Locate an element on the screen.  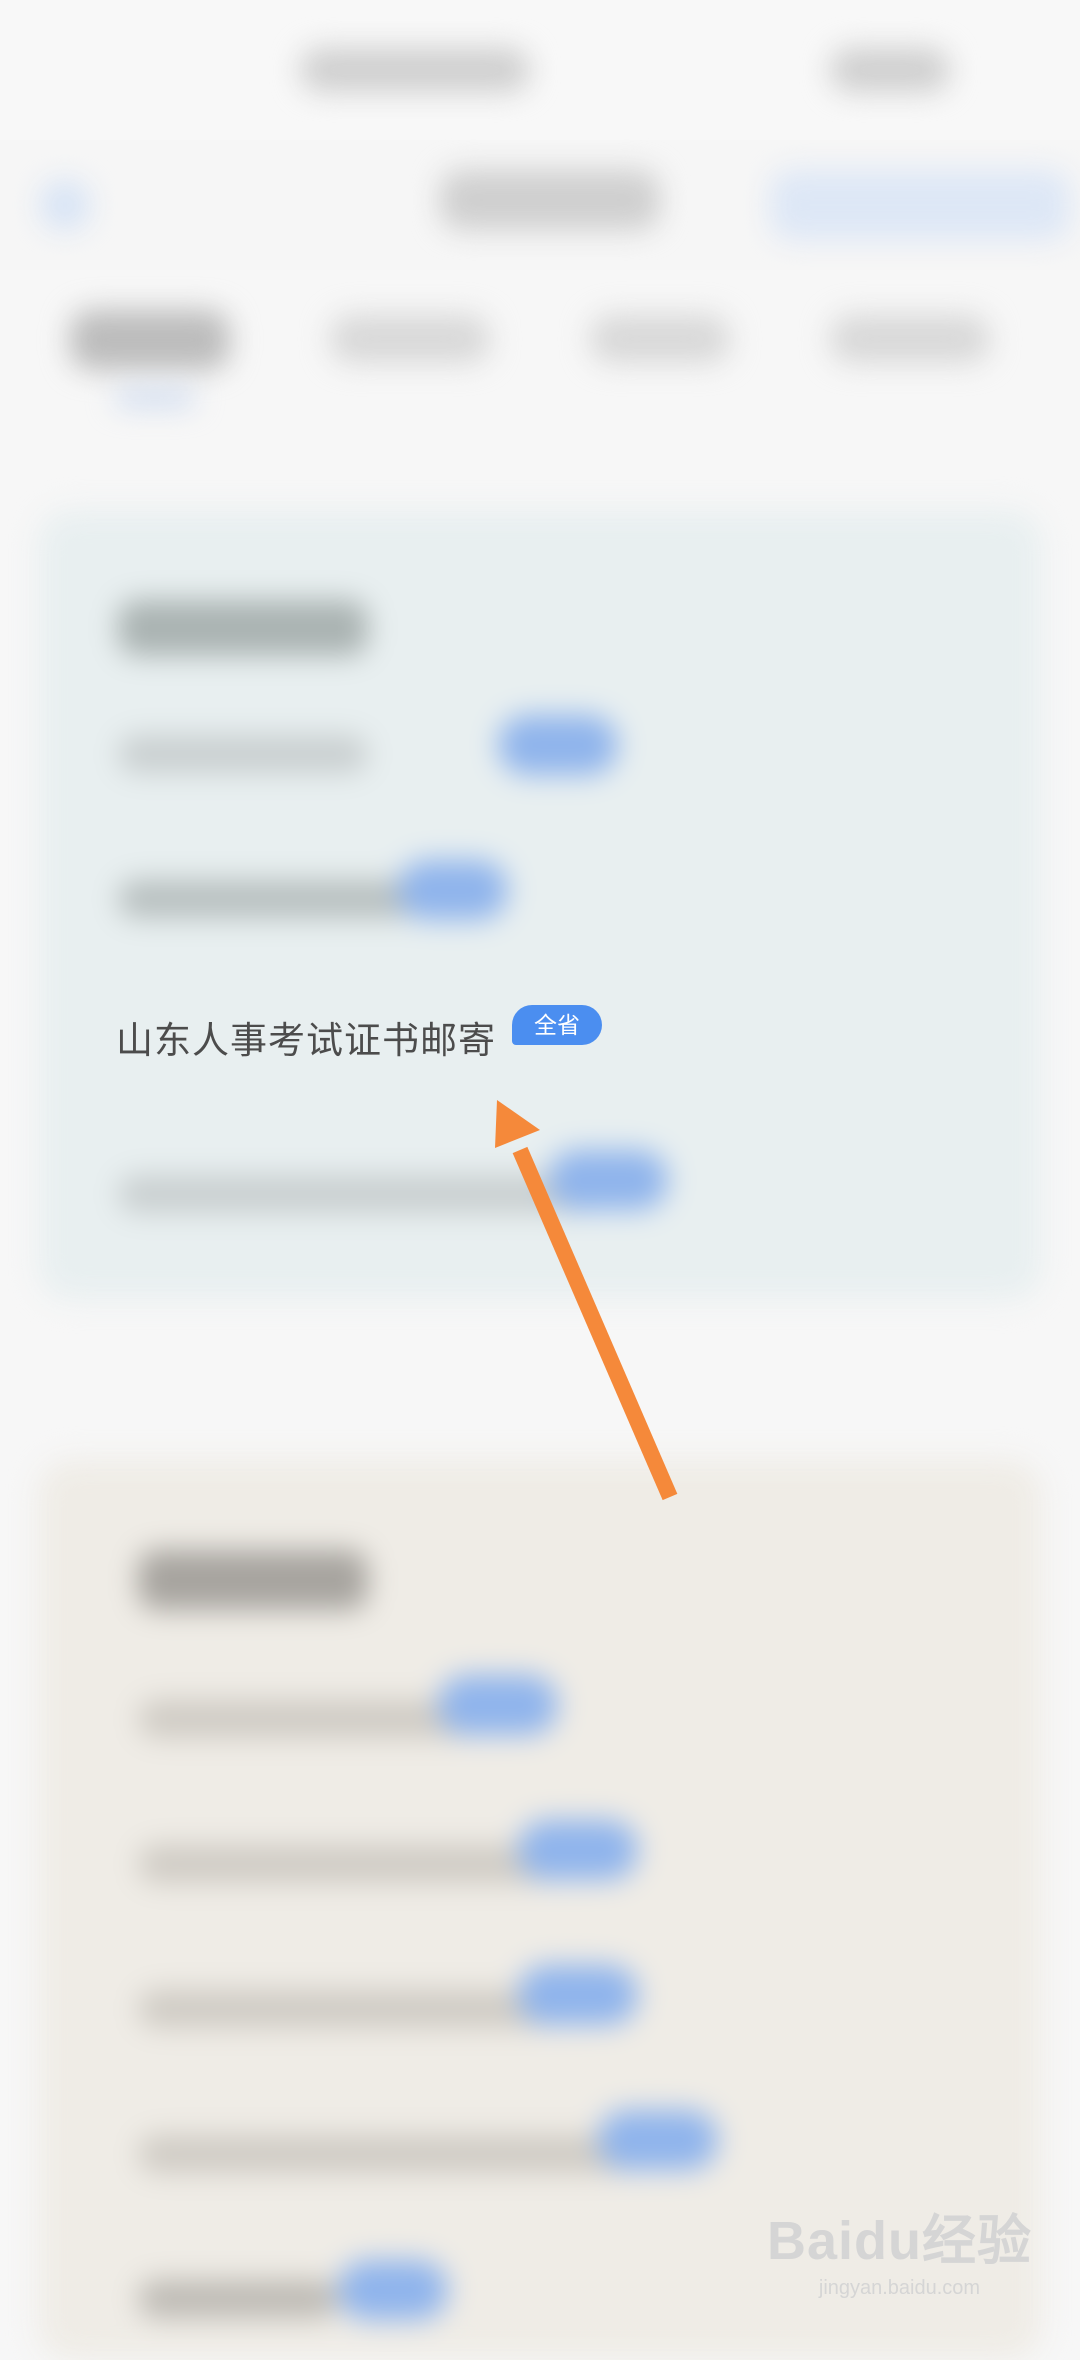
watermark-url: jingyan.baidu.com is located at coordinates (899, 2288).